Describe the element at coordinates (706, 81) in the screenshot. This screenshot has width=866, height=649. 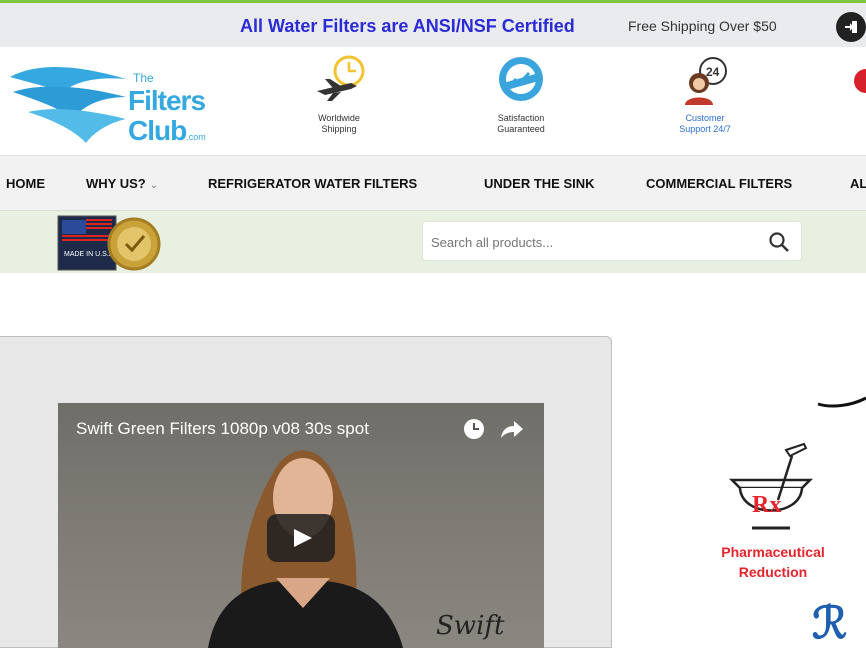
I see `customer-support-icon: 24` at that location.